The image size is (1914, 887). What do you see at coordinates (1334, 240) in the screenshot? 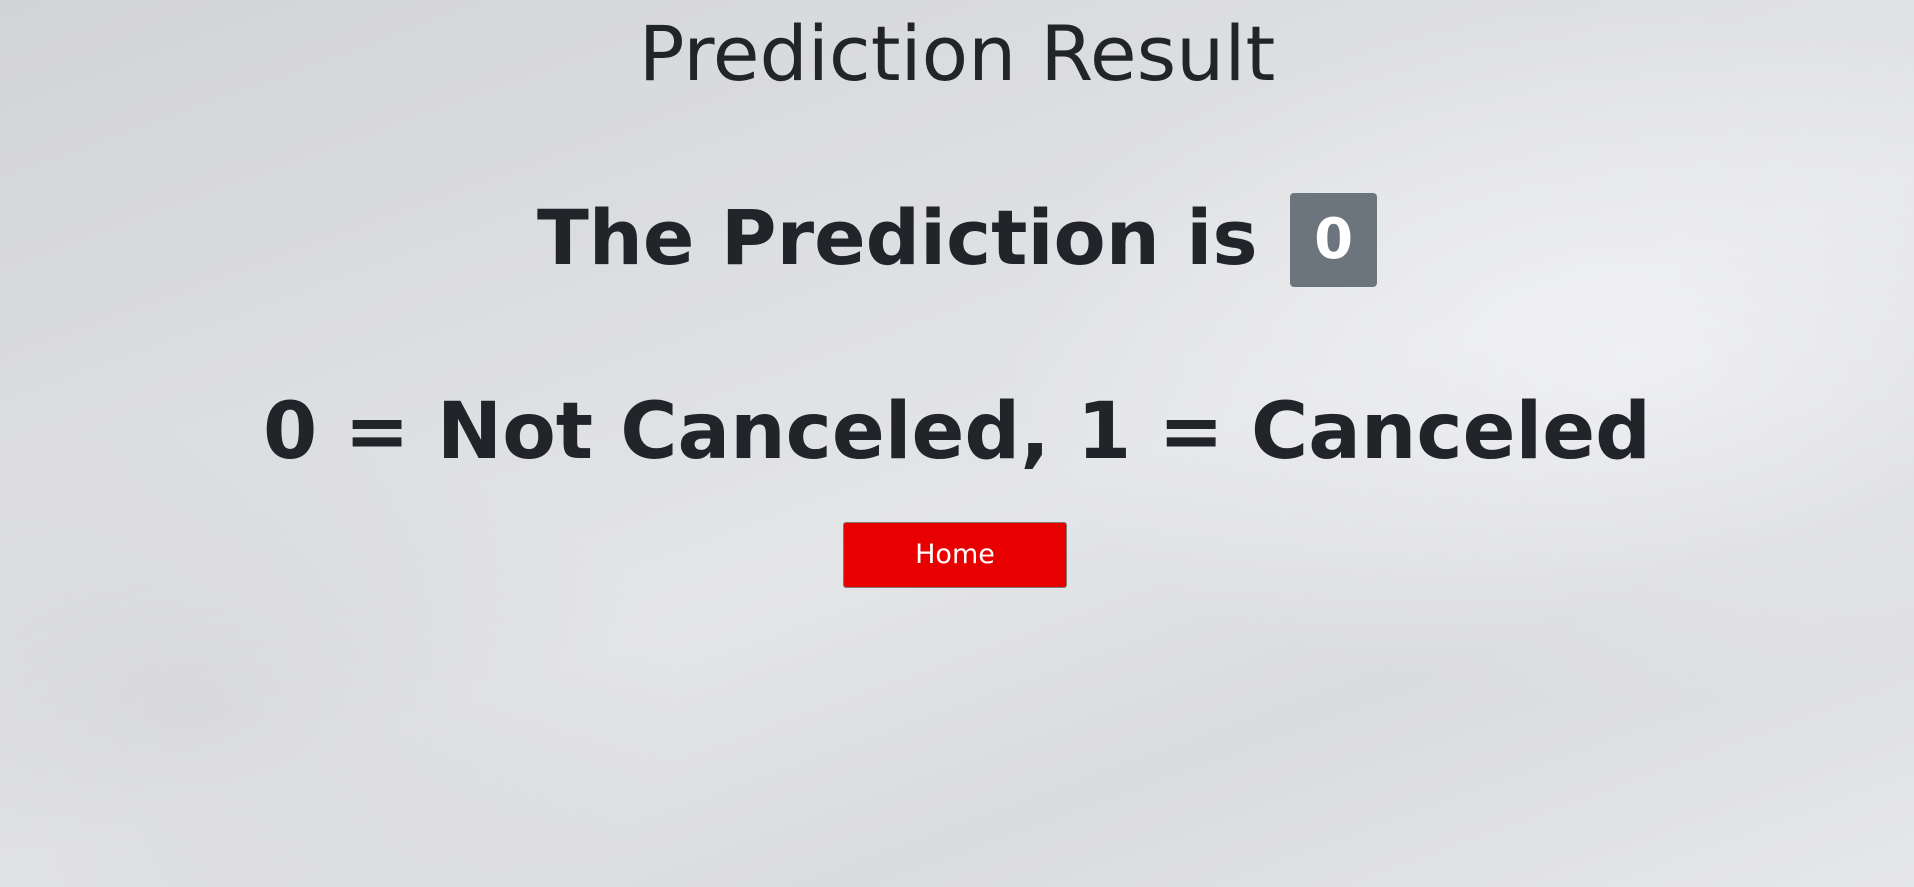
I see `prediction-value-badge: 0` at bounding box center [1334, 240].